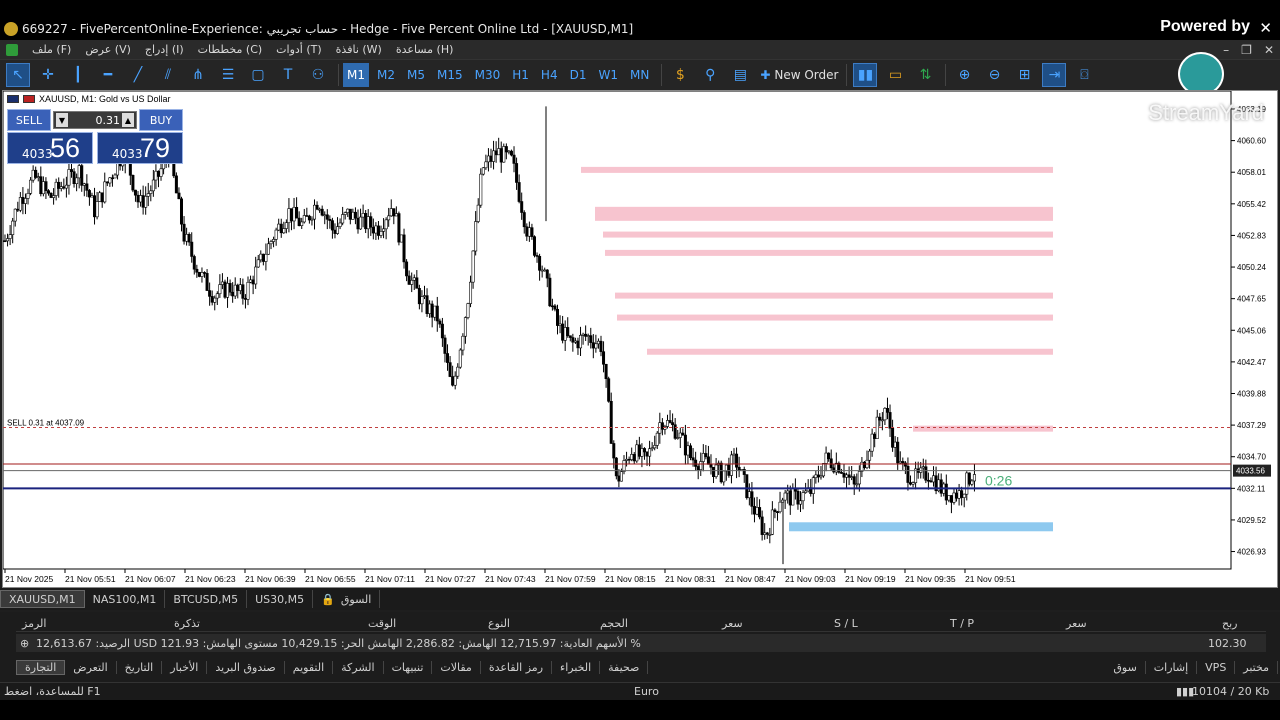  What do you see at coordinates (1256, 667) in the screenshot?
I see `tab-tester: مختبر` at bounding box center [1256, 667].